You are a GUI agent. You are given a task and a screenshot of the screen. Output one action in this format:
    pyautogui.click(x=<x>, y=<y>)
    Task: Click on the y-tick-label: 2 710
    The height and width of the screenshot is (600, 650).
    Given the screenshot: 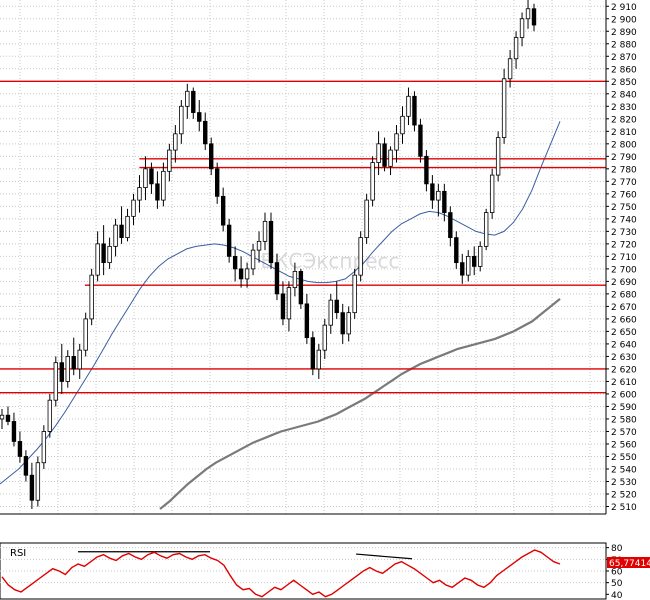 What is the action you would take?
    pyautogui.click(x=624, y=258)
    